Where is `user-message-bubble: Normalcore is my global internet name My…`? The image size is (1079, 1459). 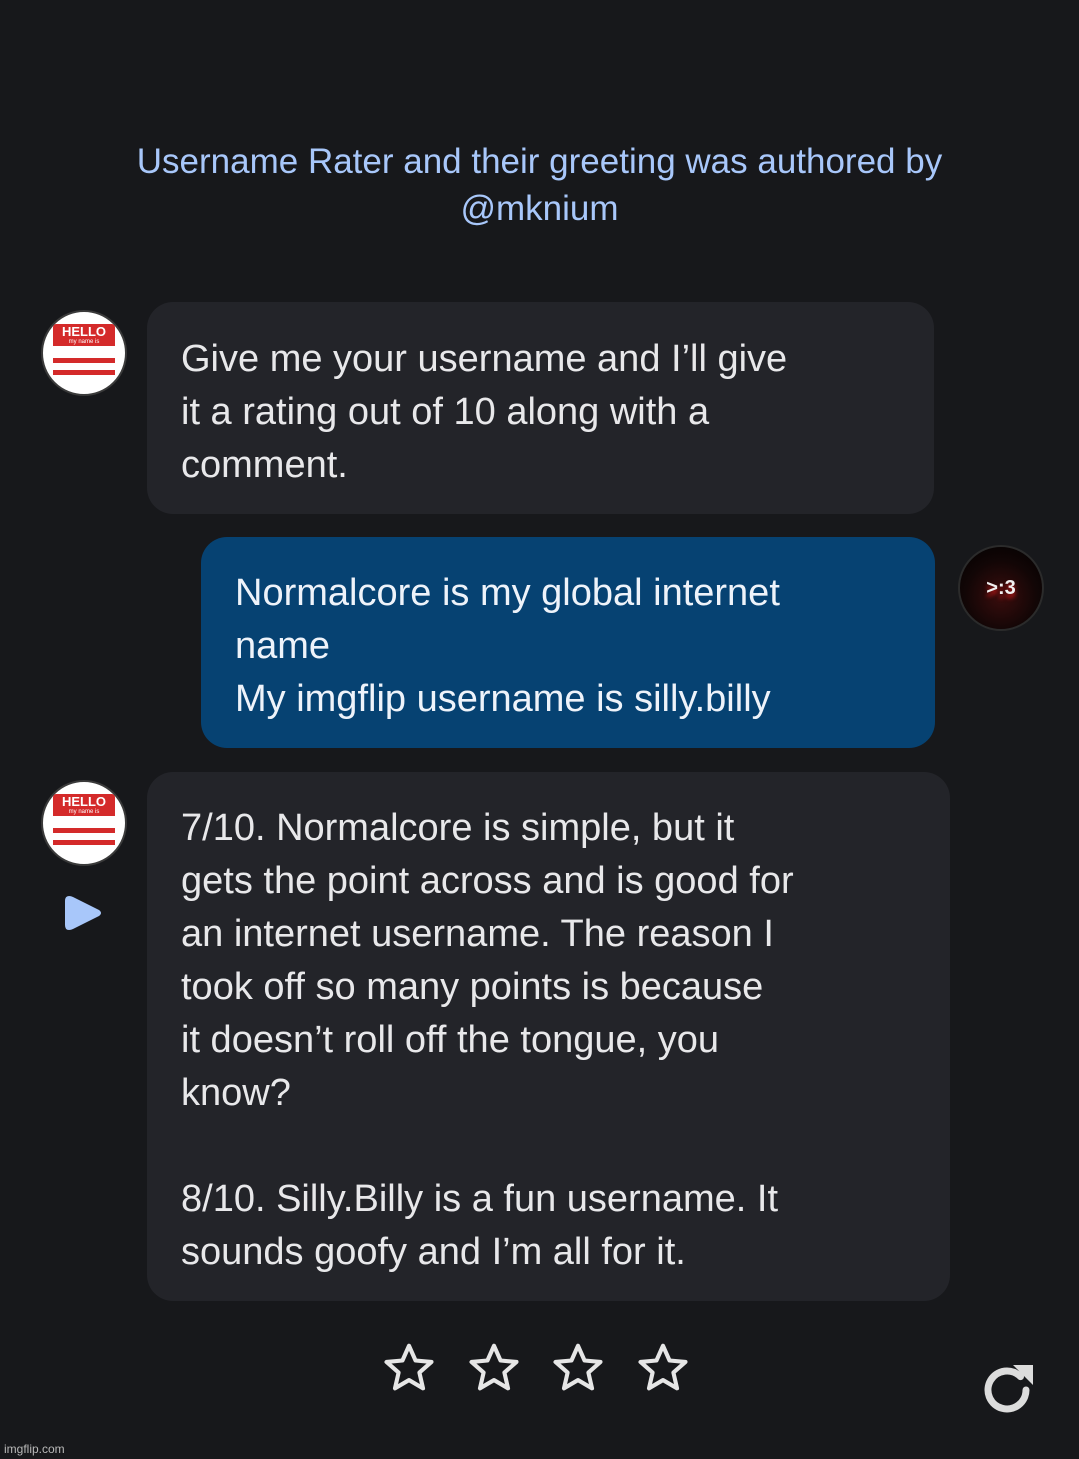 user-message-bubble: Normalcore is my global internet name My… is located at coordinates (568, 642).